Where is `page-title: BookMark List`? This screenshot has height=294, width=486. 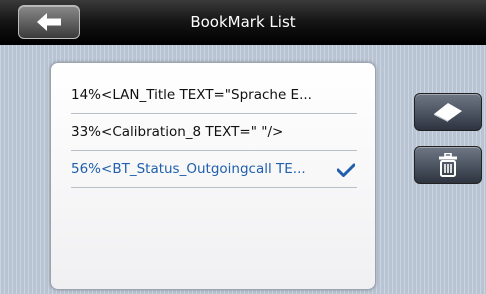
page-title: BookMark List is located at coordinates (243, 22).